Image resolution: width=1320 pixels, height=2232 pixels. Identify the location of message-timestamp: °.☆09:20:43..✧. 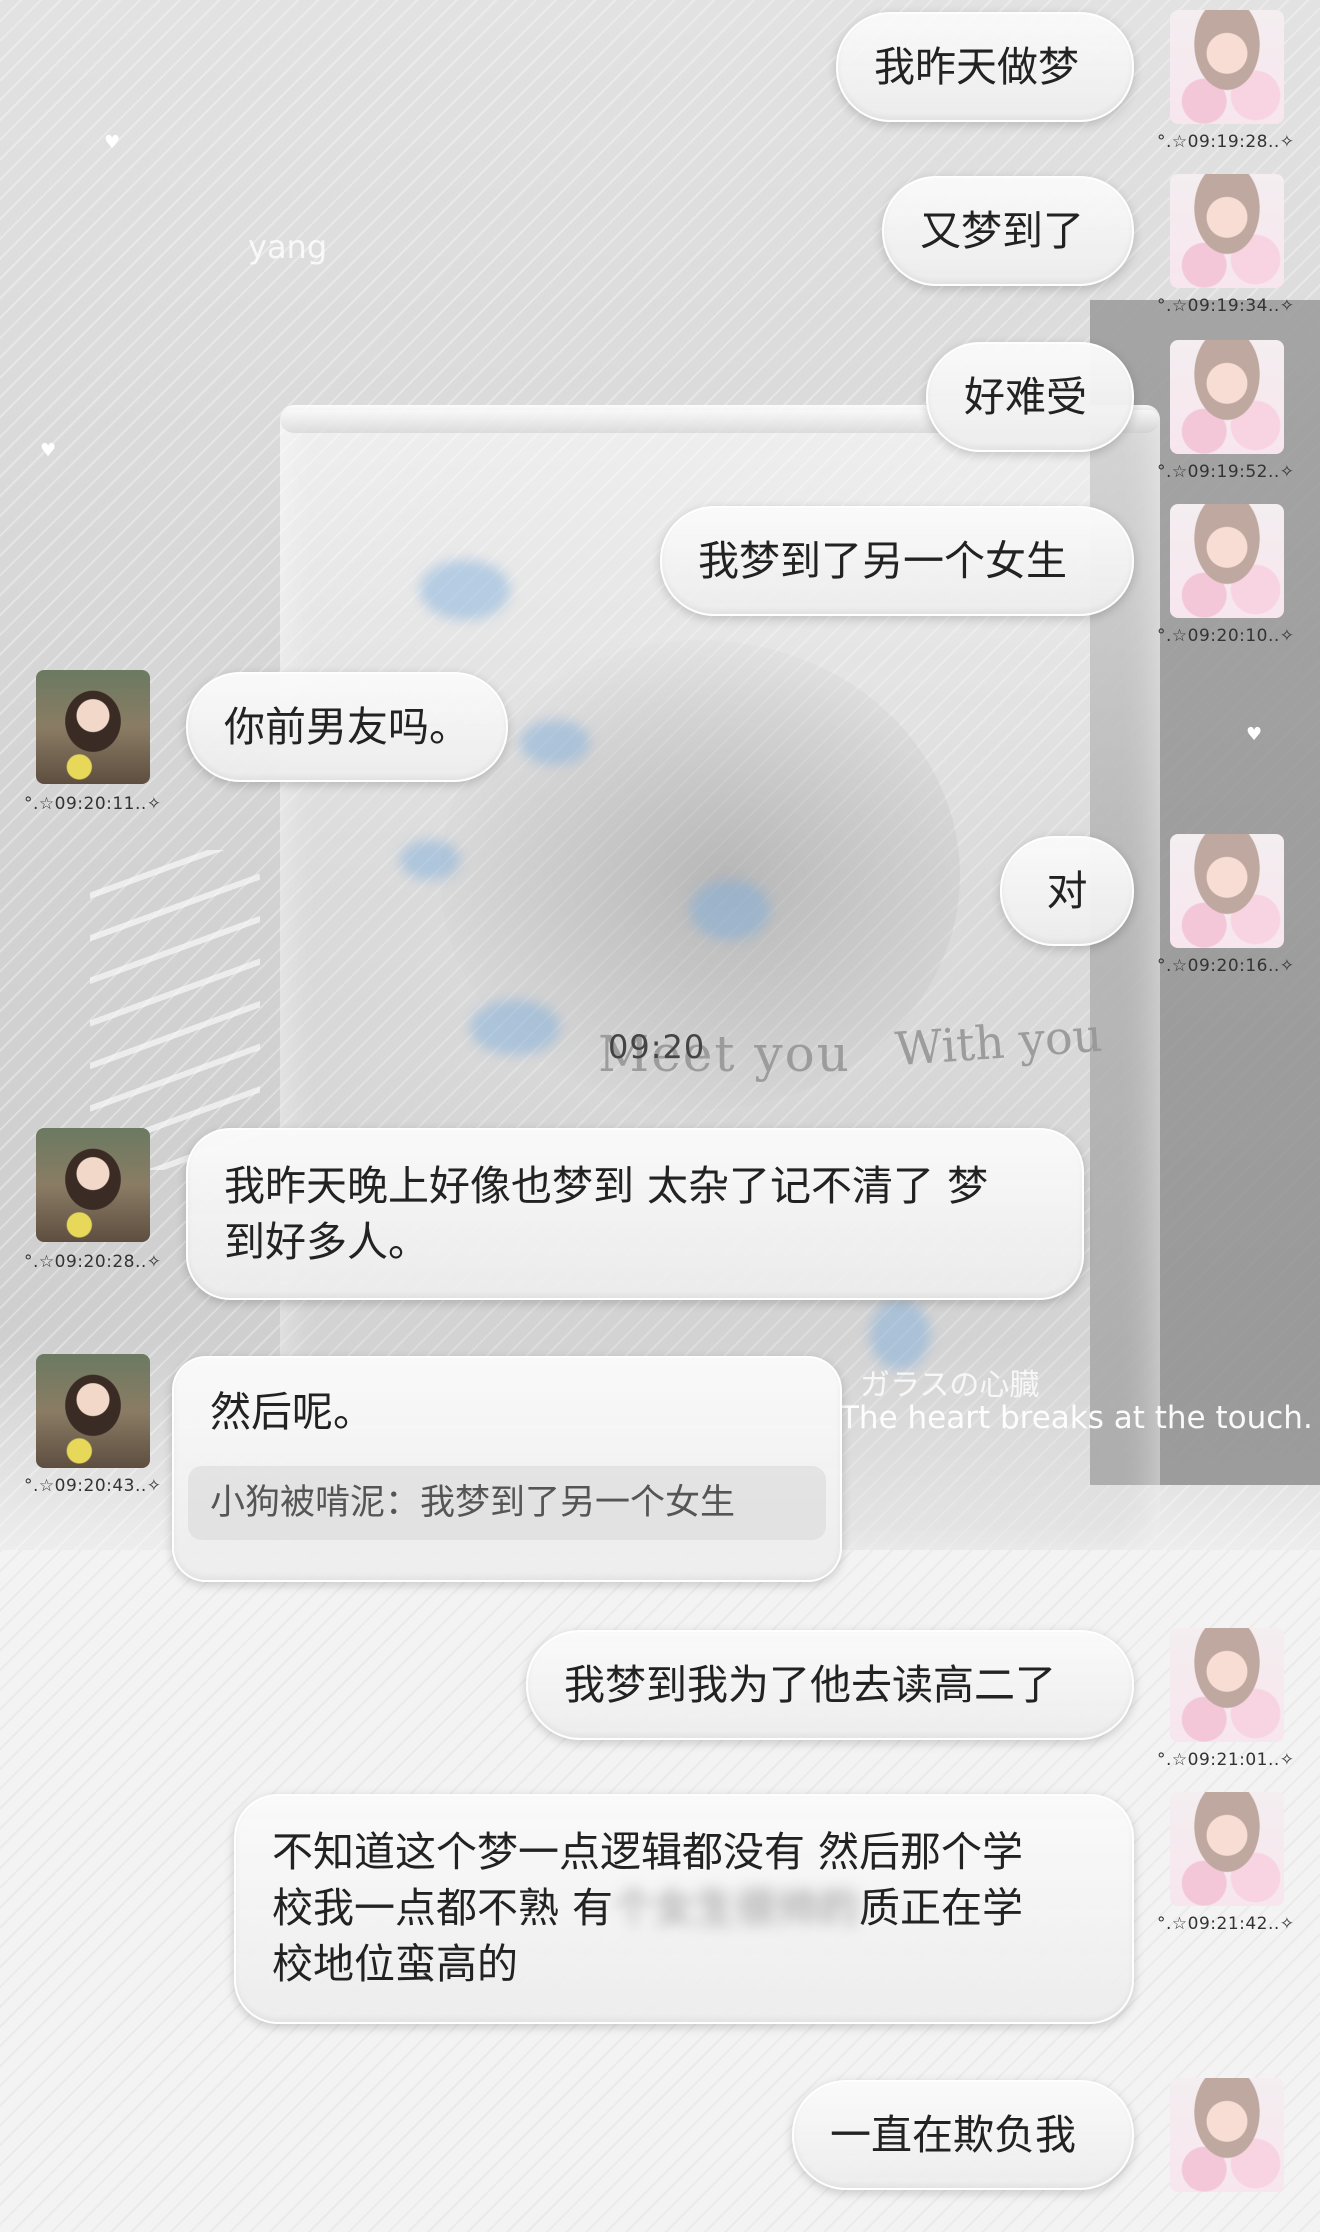
(93, 1486).